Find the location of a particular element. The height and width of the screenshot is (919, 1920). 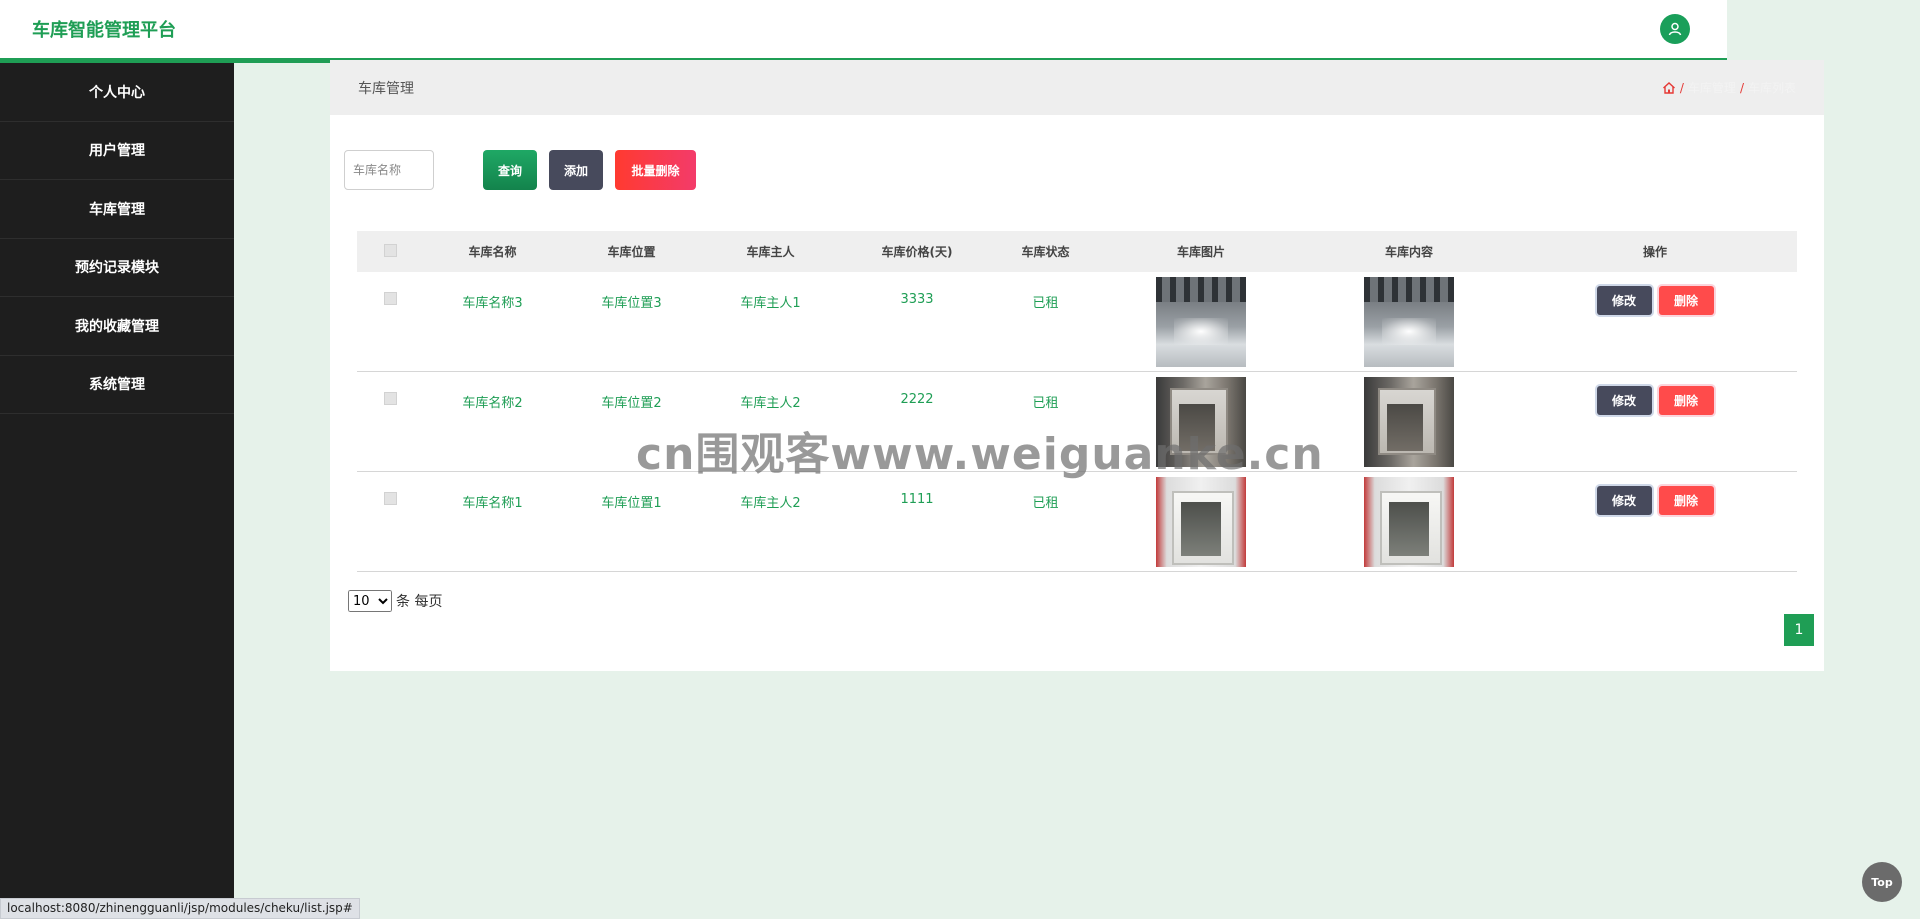

garage-owner: 车库主人1 is located at coordinates (770, 303).